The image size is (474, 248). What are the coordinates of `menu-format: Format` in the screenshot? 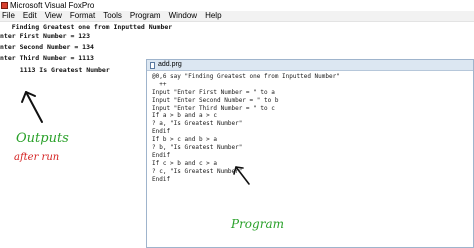 It's located at (82, 16).